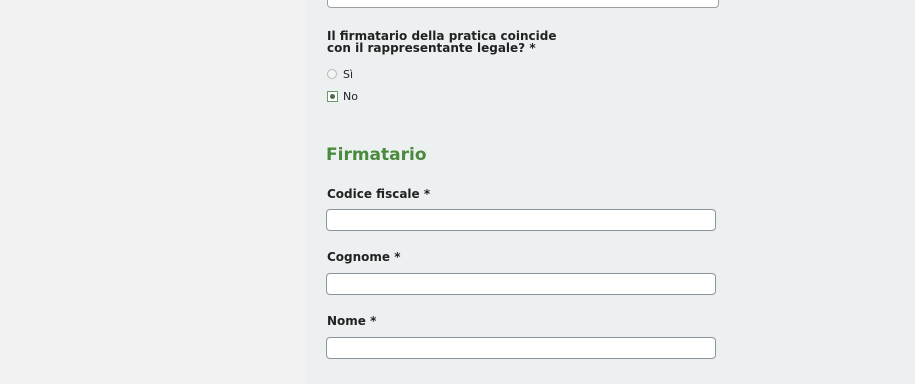 The width and height of the screenshot is (915, 387). What do you see at coordinates (521, 220) in the screenshot?
I see `codice-fiscale-input` at bounding box center [521, 220].